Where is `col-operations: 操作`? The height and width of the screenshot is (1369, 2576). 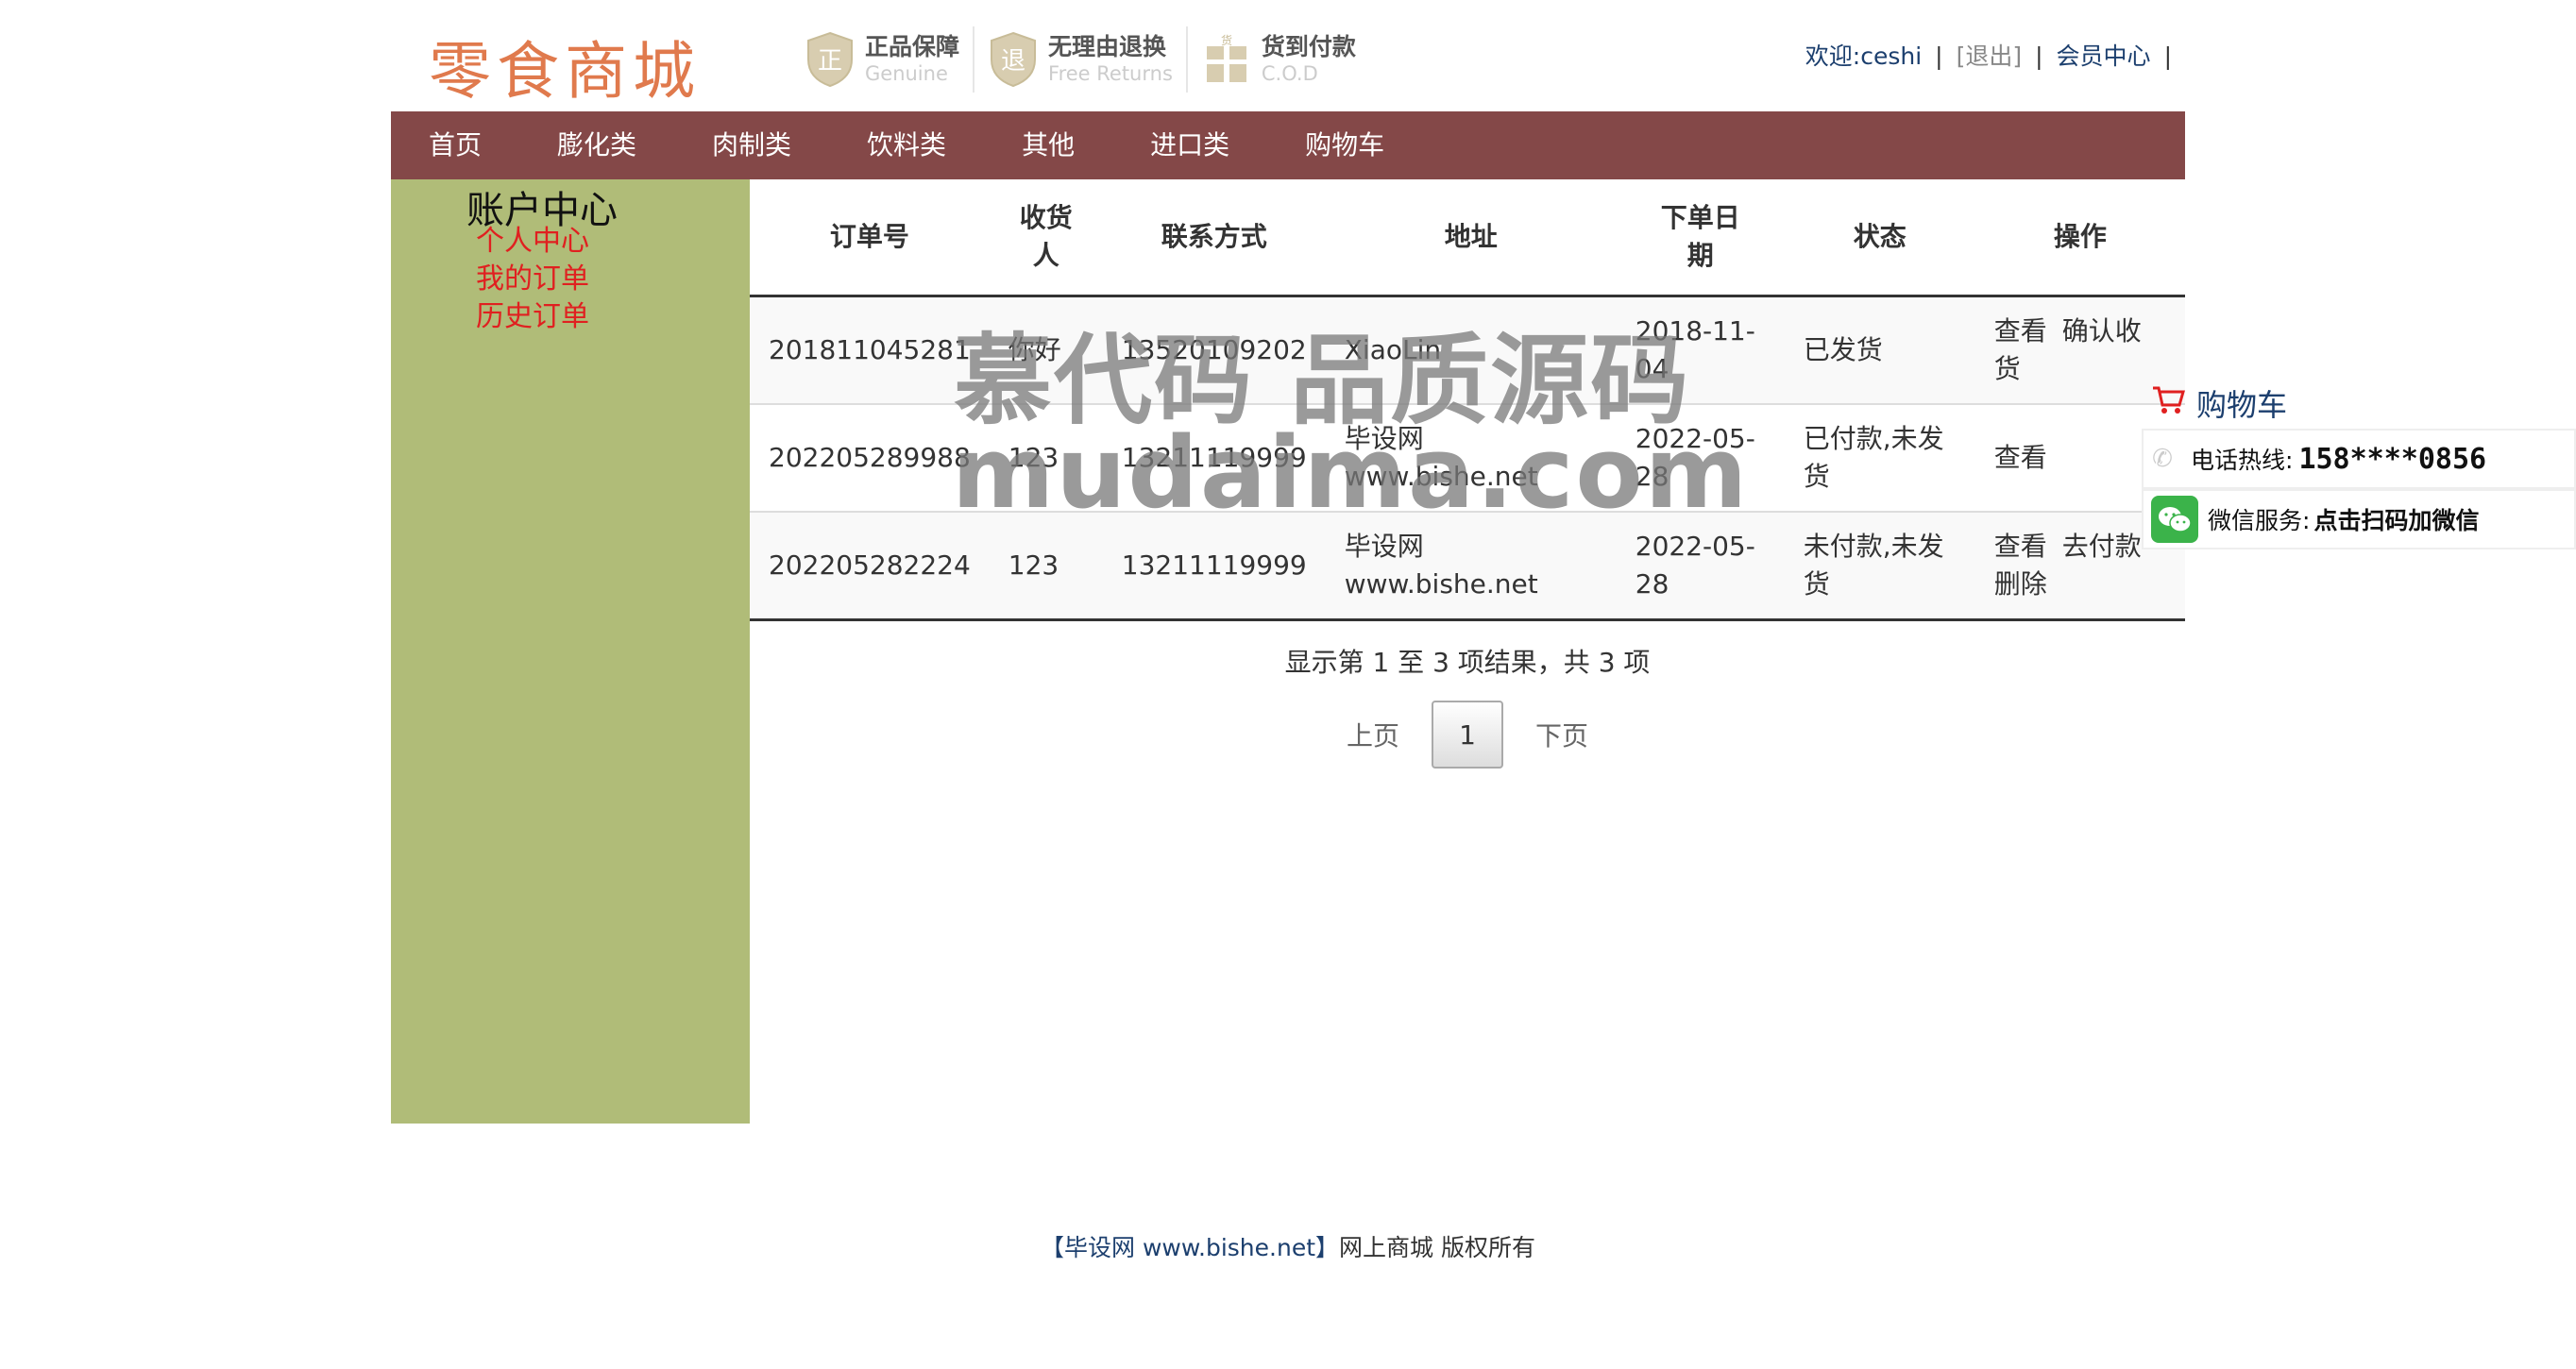
col-operations: 操作 is located at coordinates (2079, 238).